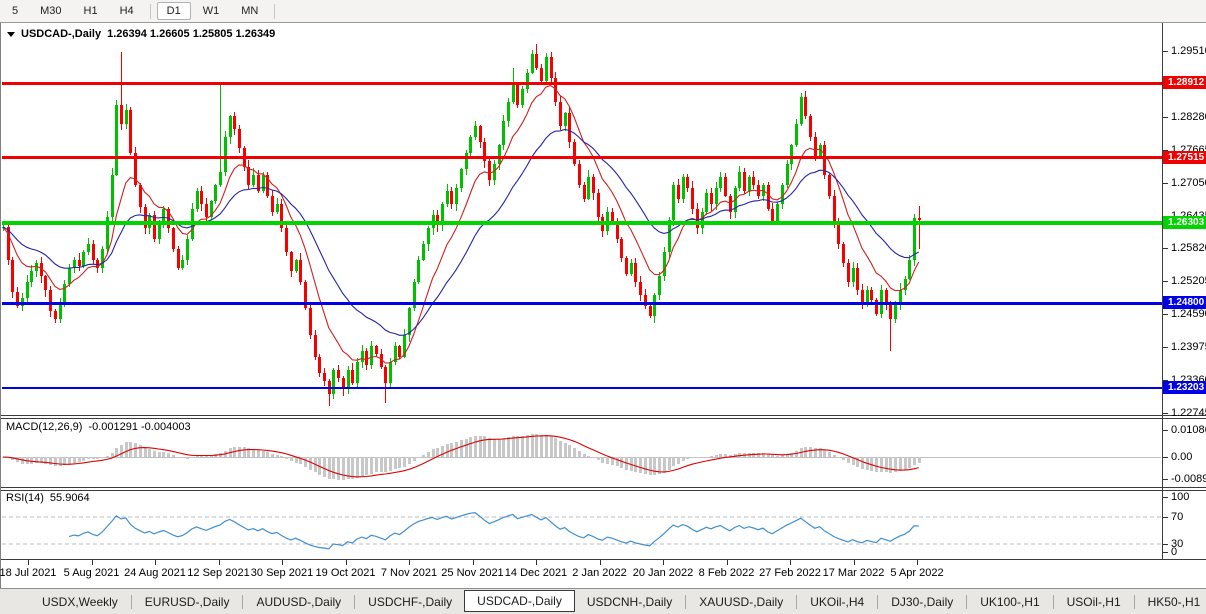  I want to click on chart-title-ohlc: 1.26394 1.26605 1.25805 1.26349, so click(191, 34).